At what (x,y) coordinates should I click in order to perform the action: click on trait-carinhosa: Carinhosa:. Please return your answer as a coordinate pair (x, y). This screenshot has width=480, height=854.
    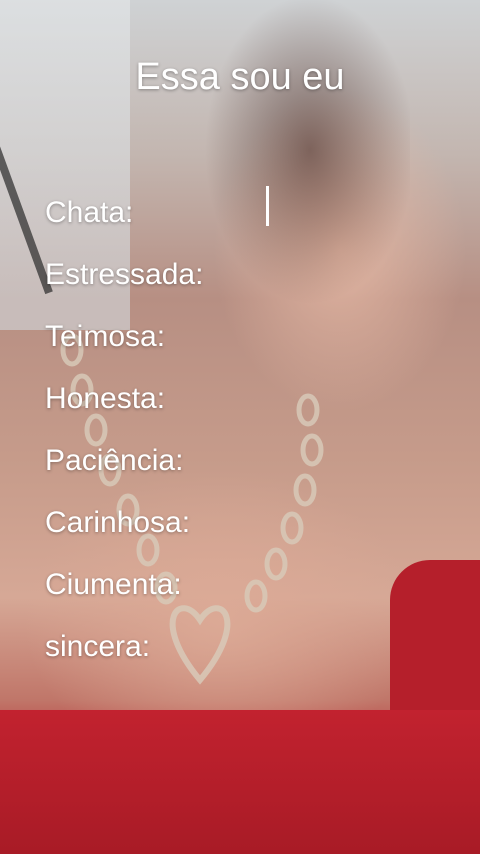
    Looking at the image, I should click on (118, 522).